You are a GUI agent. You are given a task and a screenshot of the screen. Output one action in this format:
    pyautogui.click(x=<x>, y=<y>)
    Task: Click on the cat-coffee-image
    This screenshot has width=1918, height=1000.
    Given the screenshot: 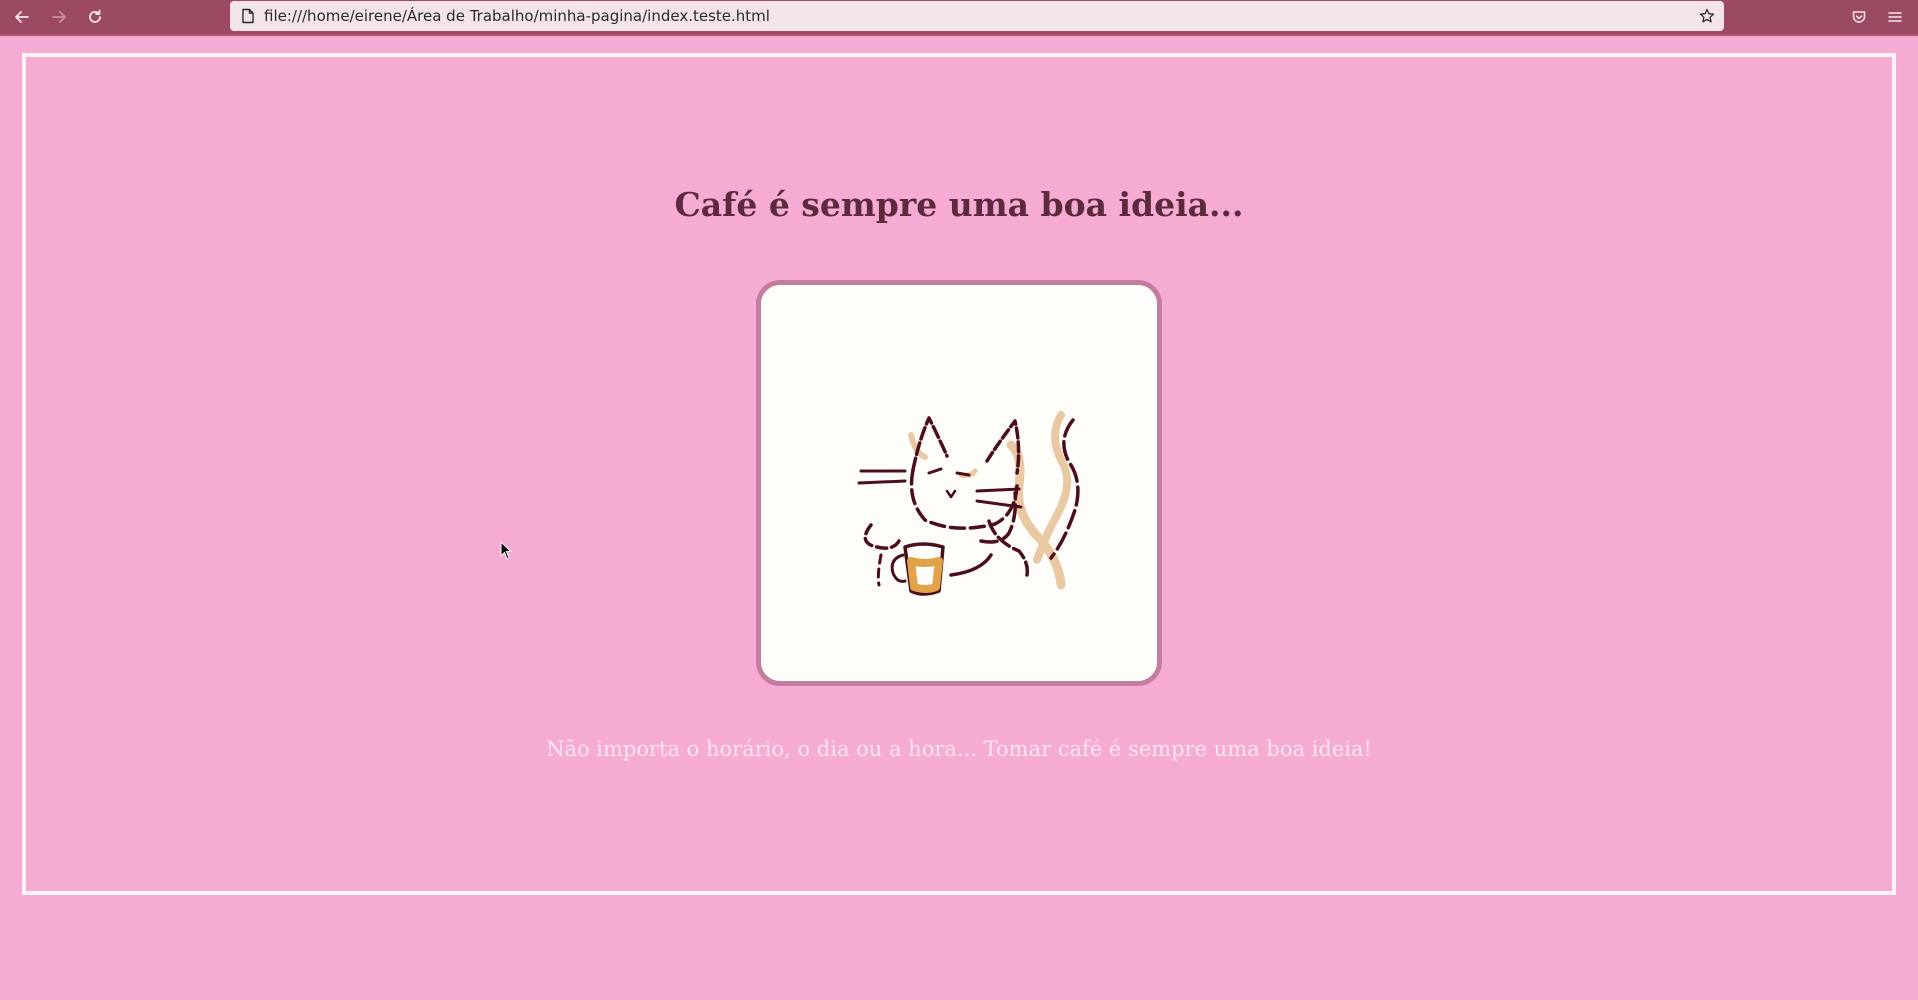 What is the action you would take?
    pyautogui.click(x=959, y=483)
    